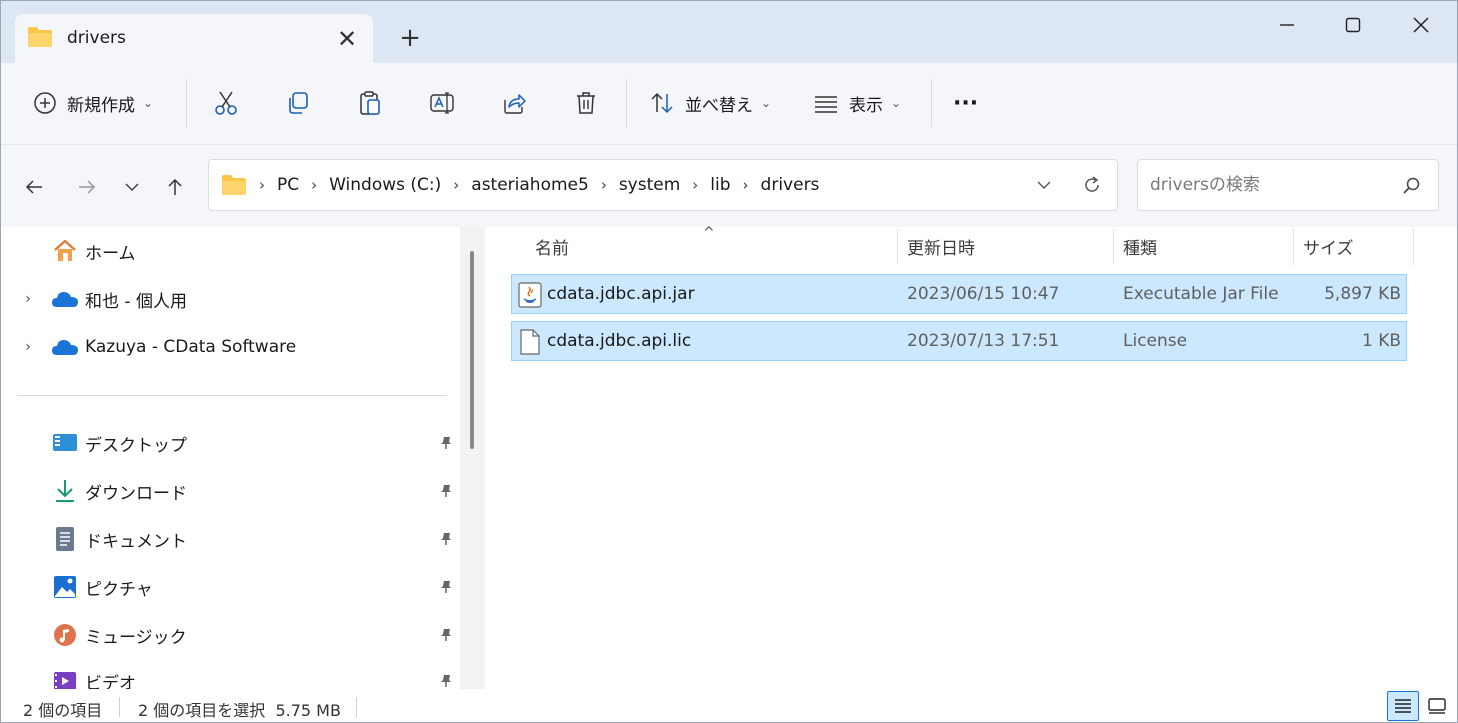 The height and width of the screenshot is (723, 1458). Describe the element at coordinates (45, 103) in the screenshot. I see `plus-circle-icon` at that location.